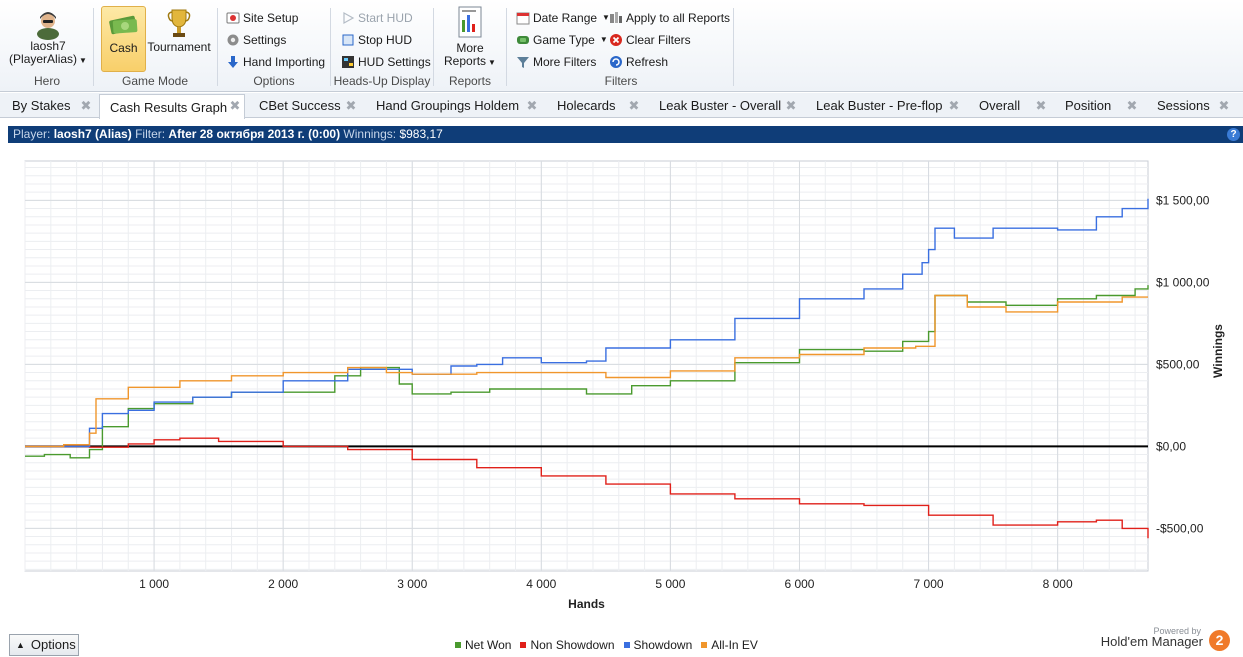  I want to click on legend-label: Net Won, so click(488, 645).